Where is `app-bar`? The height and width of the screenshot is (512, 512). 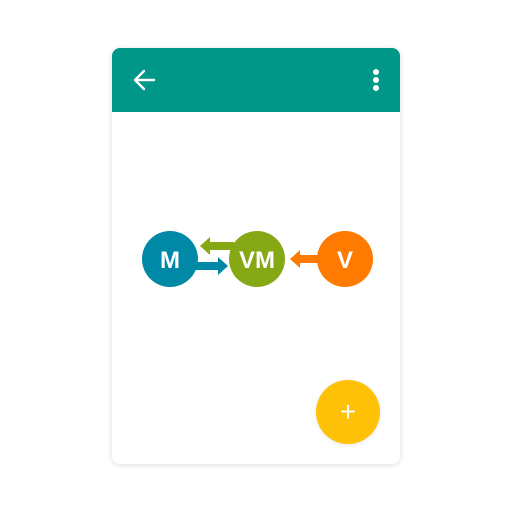 app-bar is located at coordinates (256, 80).